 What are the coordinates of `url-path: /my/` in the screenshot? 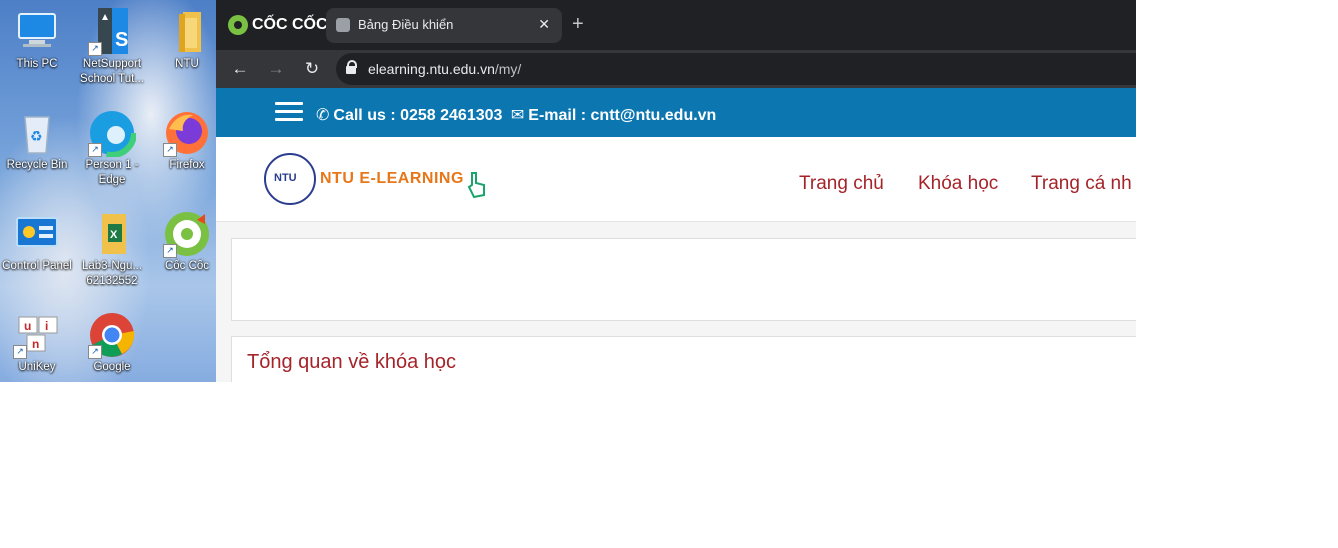 It's located at (508, 69).